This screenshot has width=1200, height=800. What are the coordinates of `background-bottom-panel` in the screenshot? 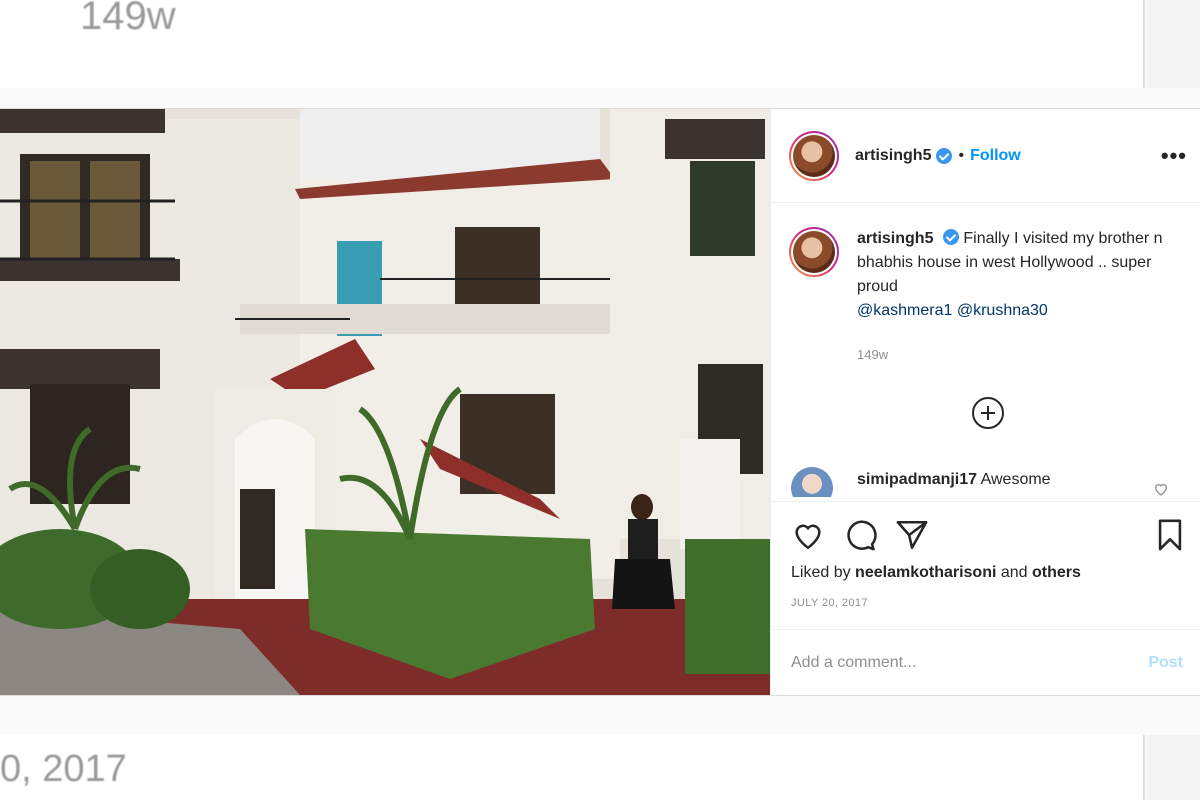 It's located at (572, 767).